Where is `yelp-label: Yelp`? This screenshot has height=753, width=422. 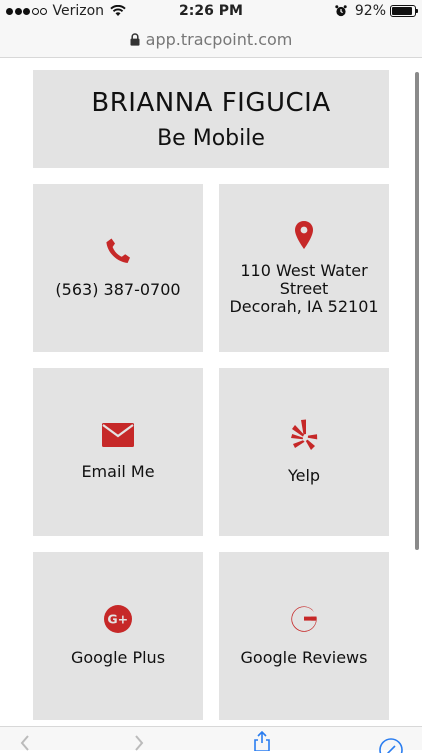 yelp-label: Yelp is located at coordinates (304, 475).